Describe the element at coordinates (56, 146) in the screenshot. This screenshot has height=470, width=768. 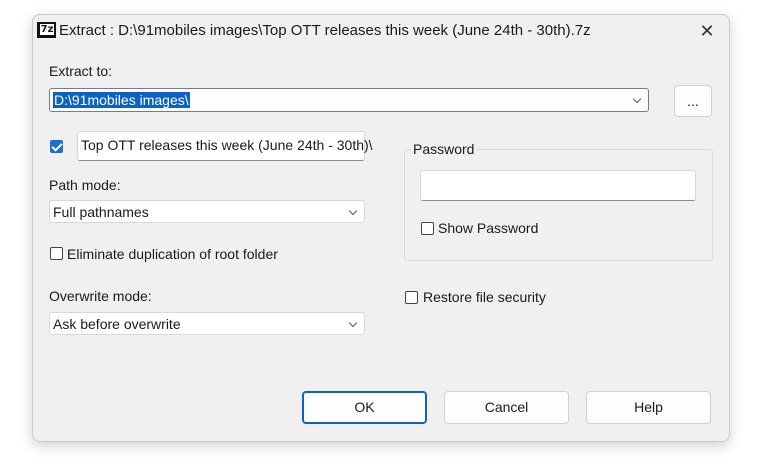
I see `subfolder-checkbox` at that location.